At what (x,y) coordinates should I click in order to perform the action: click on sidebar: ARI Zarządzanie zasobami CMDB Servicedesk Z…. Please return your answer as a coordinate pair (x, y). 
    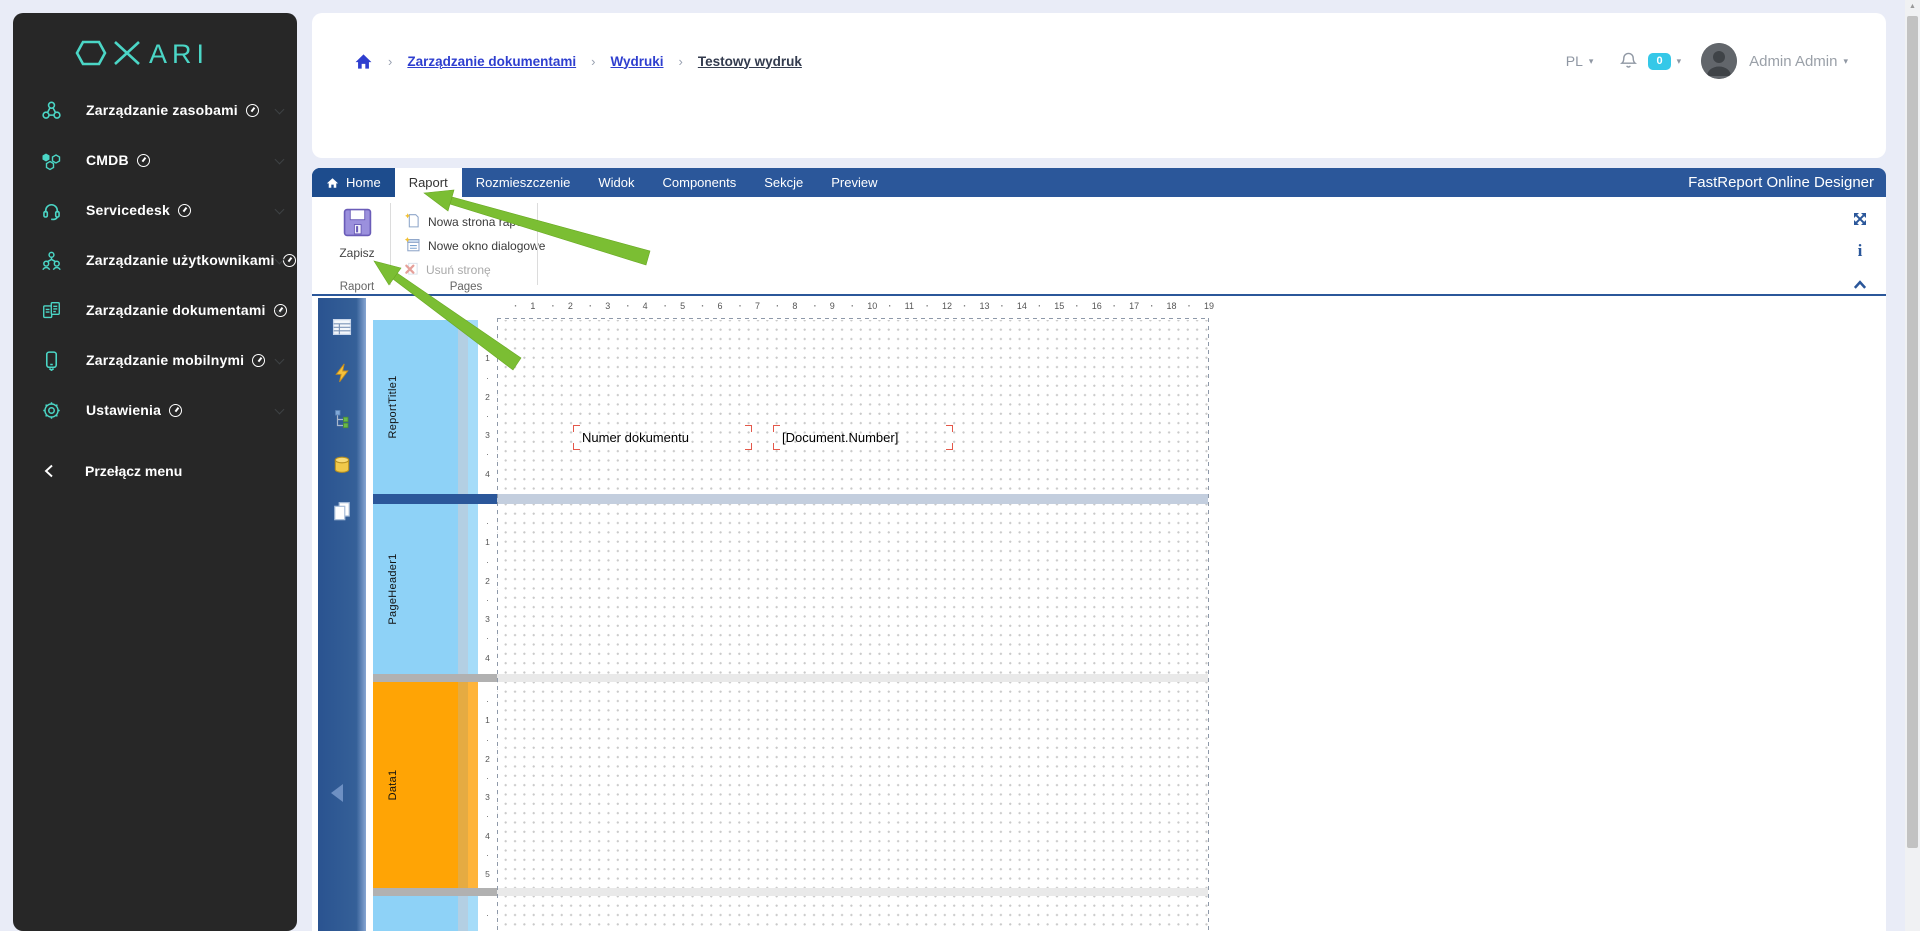
    Looking at the image, I should click on (155, 472).